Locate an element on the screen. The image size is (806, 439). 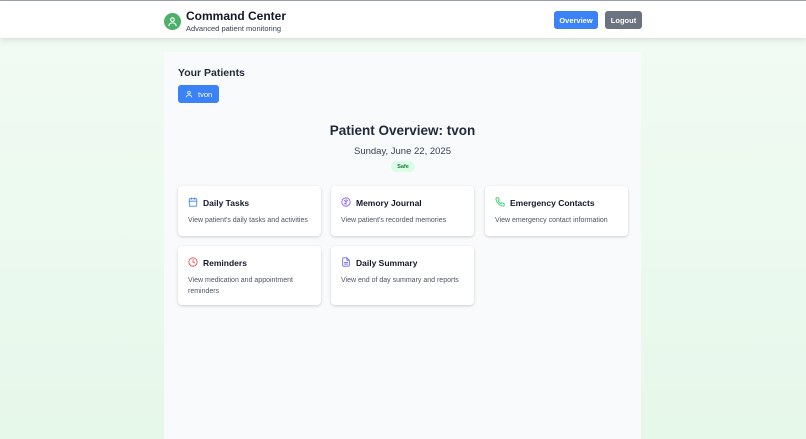
calendar-icon is located at coordinates (193, 202).